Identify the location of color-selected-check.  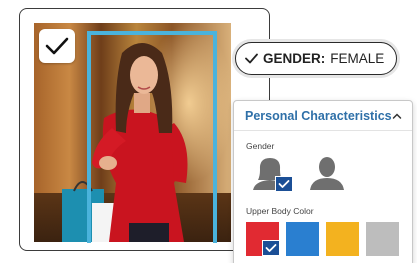
(271, 248).